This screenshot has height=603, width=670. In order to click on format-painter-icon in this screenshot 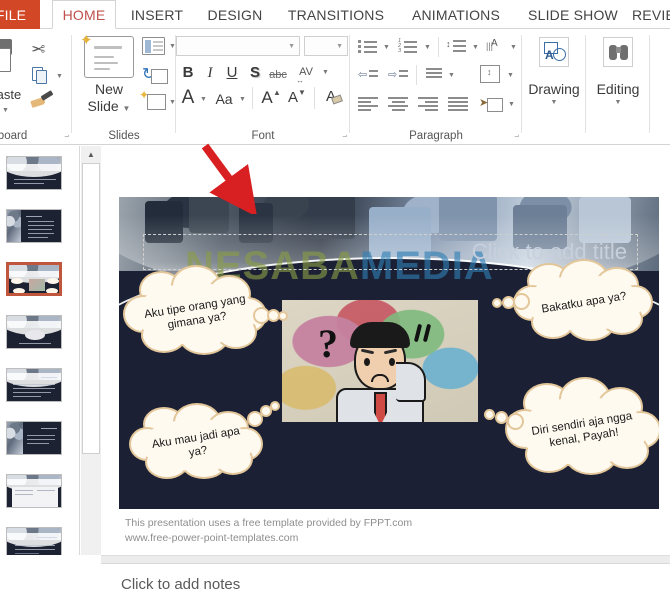, I will do `click(42, 99)`.